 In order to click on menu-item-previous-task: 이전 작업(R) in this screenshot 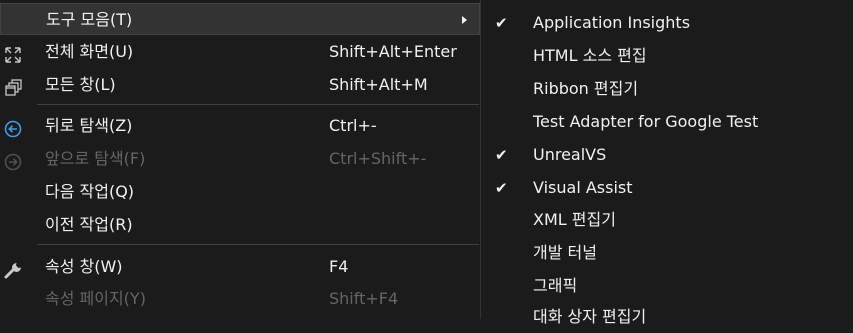, I will do `click(240, 225)`.